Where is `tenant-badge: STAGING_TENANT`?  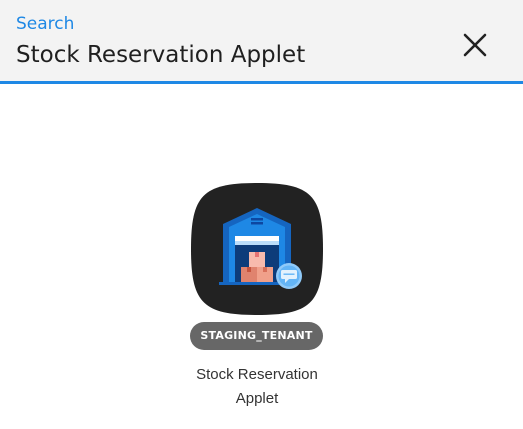
tenant-badge: STAGING_TENANT is located at coordinates (256, 336).